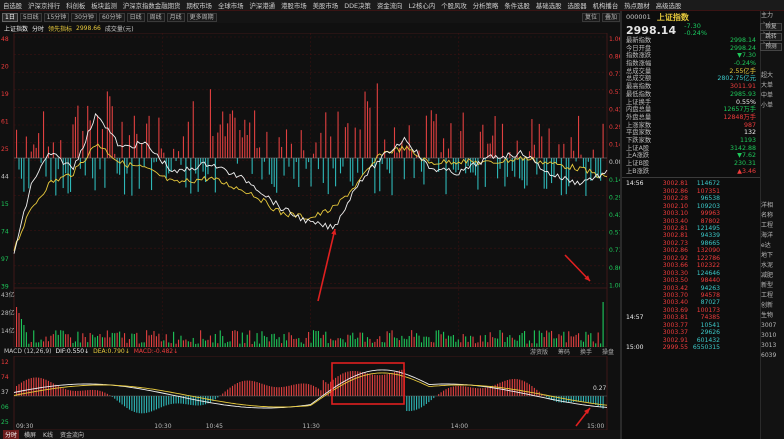 The width and height of the screenshot is (784, 439). Describe the element at coordinates (669, 5) in the screenshot. I see `nav-item: 高级选股` at that location.